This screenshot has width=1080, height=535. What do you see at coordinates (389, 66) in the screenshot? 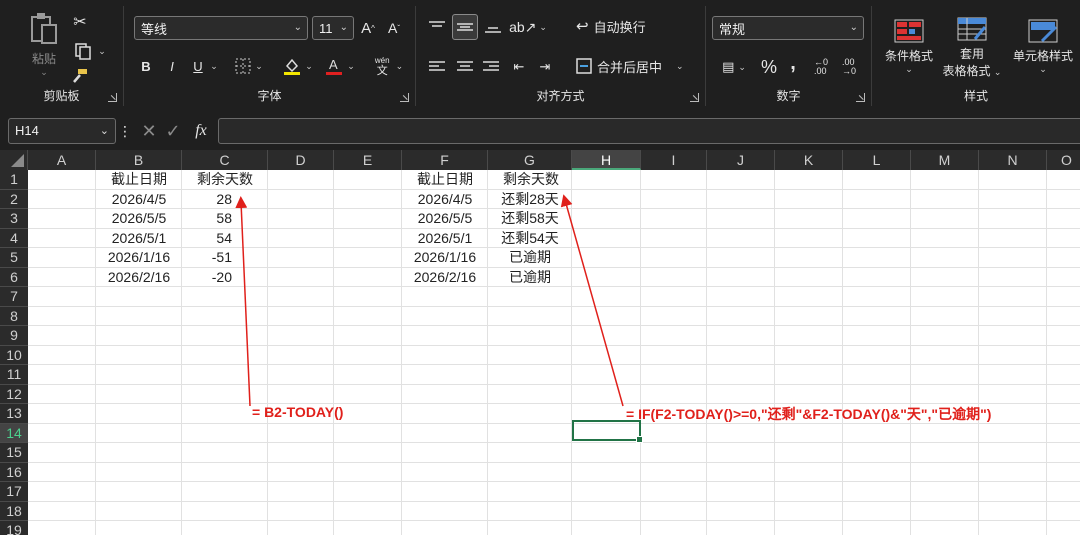
I see `phonetic-button: wén 文 ⌄` at bounding box center [389, 66].